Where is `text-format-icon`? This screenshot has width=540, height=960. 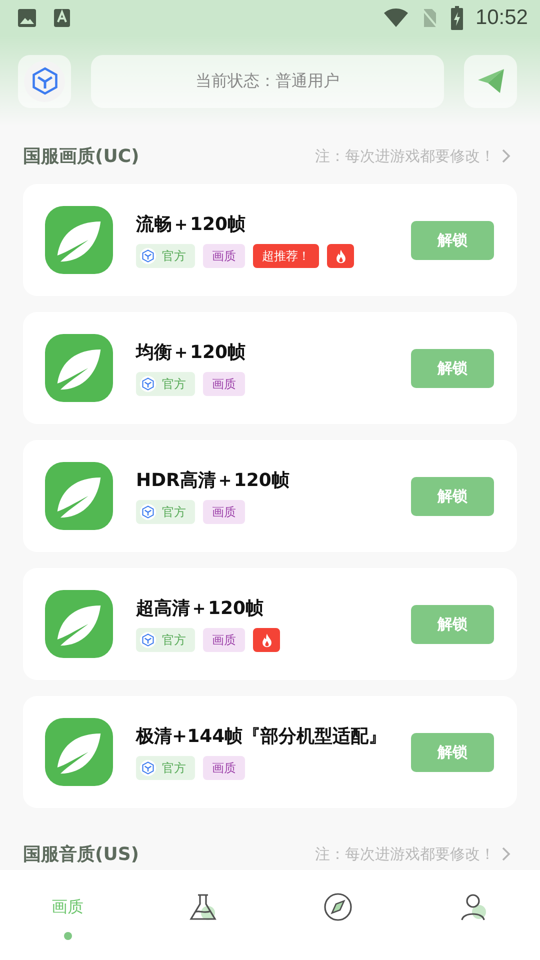 text-format-icon is located at coordinates (62, 18).